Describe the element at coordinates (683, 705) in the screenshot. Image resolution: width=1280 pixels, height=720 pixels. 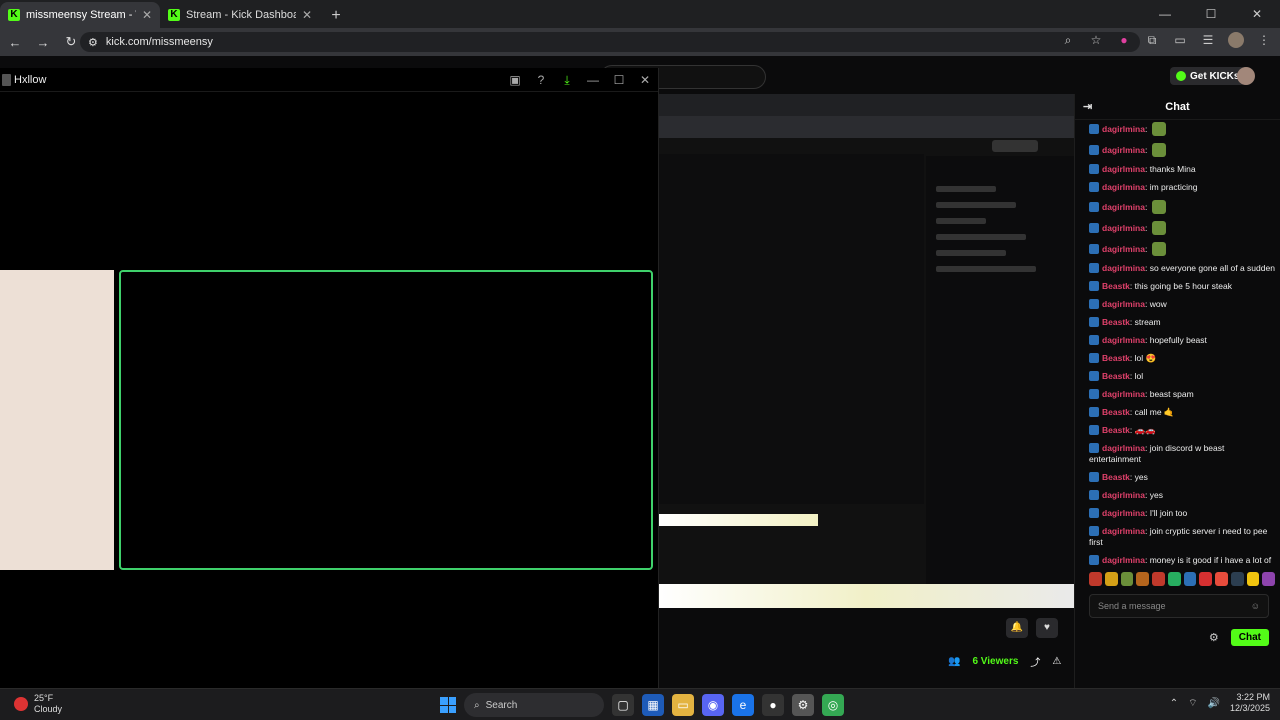
I see `file-explorer-icon: ▭` at that location.